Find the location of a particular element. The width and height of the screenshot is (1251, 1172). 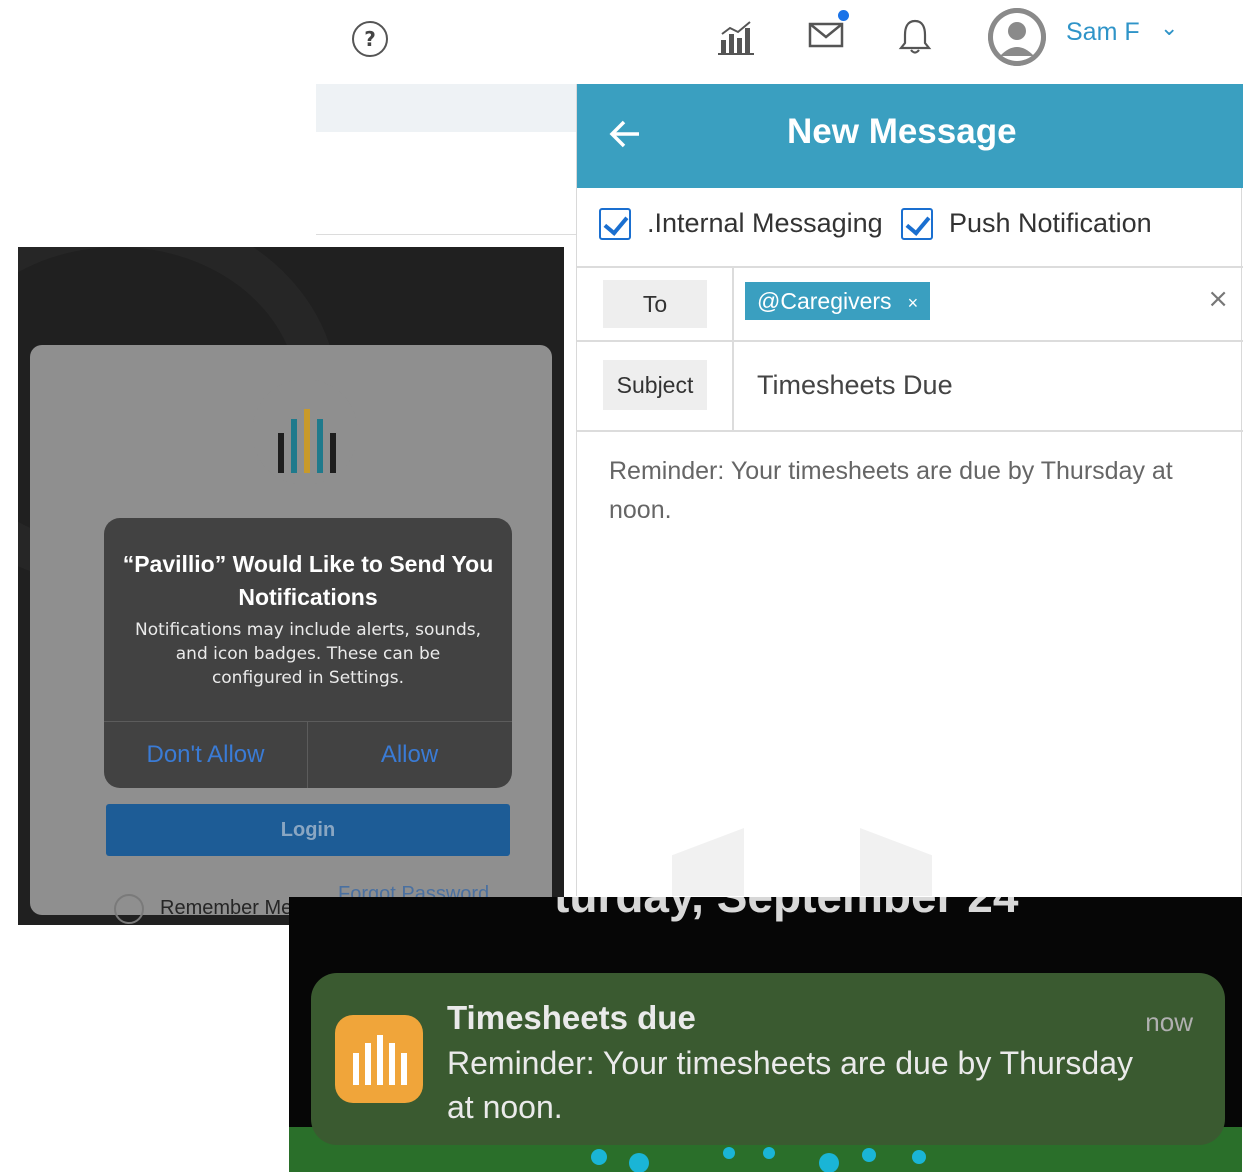

clear-recipients-icon: × is located at coordinates (1218, 299).